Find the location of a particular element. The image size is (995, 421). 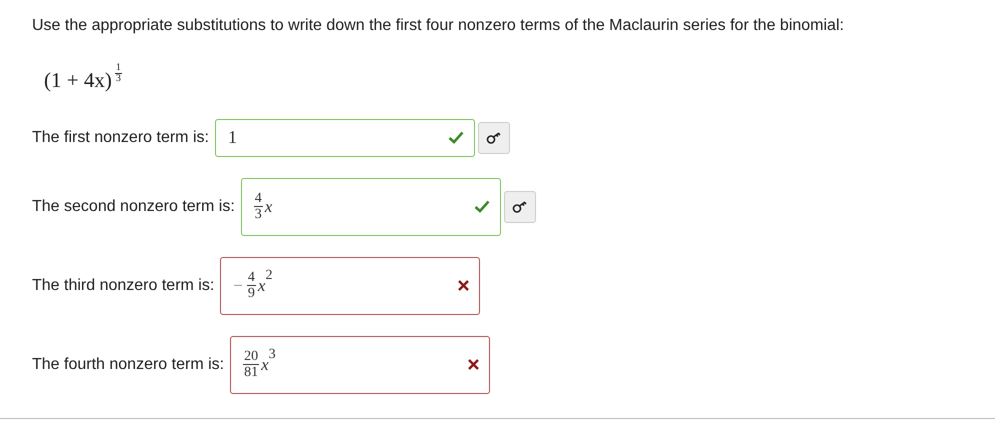

term-label: The fourth nonzero term is: is located at coordinates (128, 364).